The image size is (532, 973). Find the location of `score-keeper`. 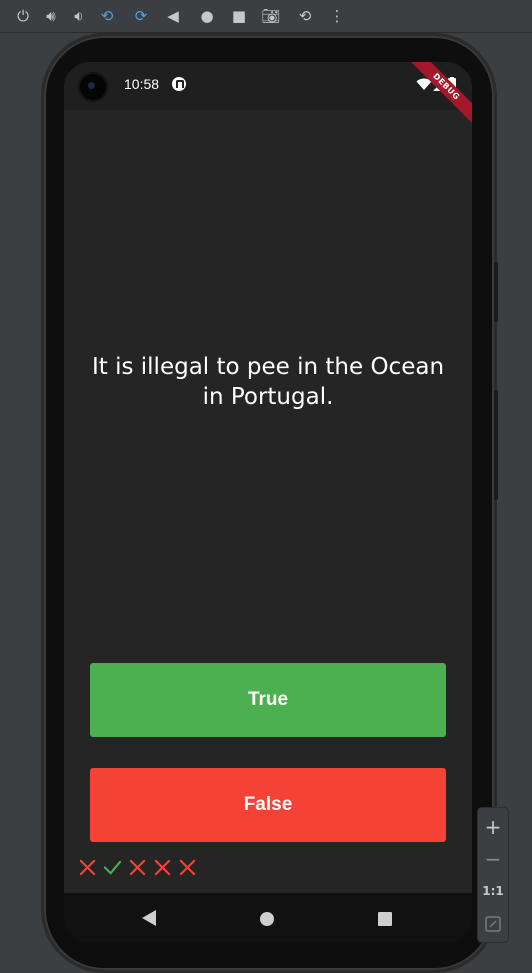

score-keeper is located at coordinates (137, 870).